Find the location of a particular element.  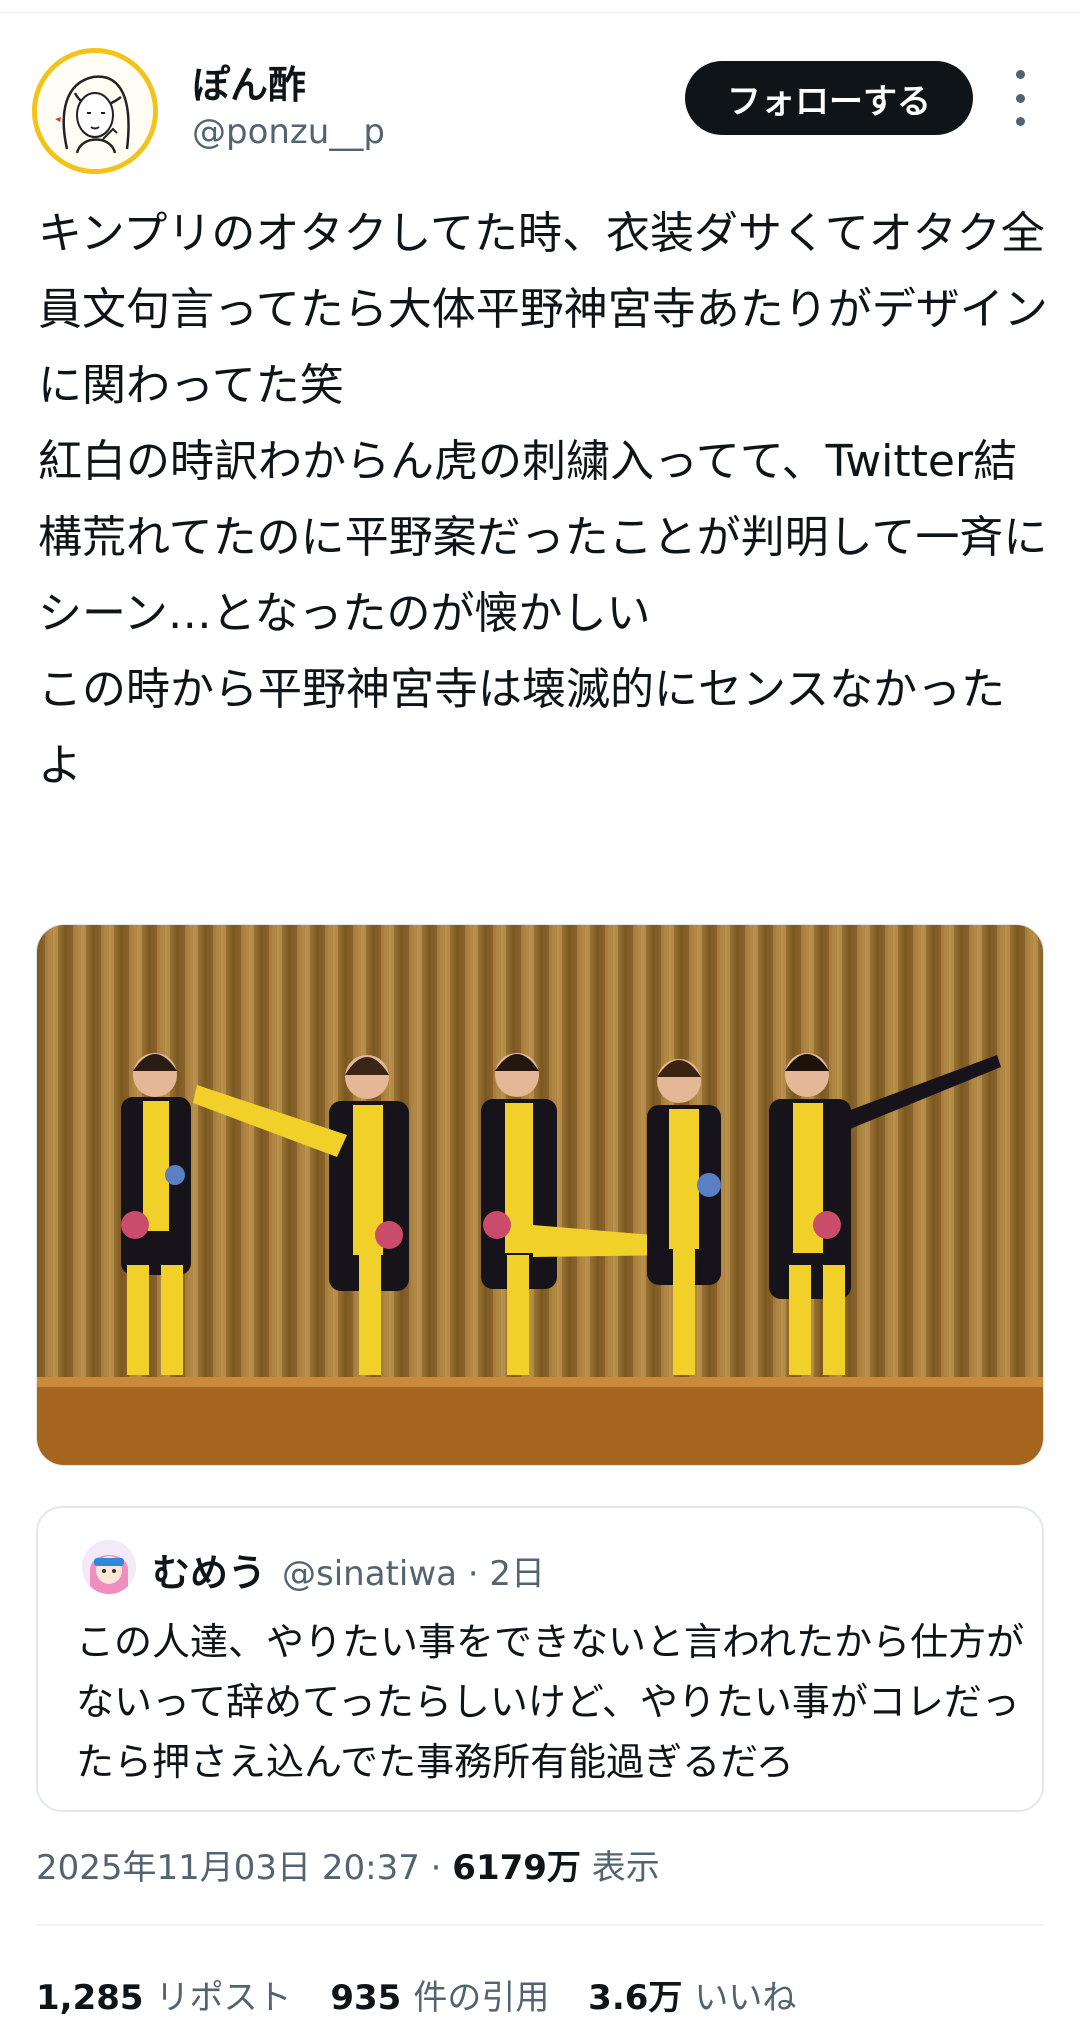

vertical-ellipsis-icon is located at coordinates (1020, 98).